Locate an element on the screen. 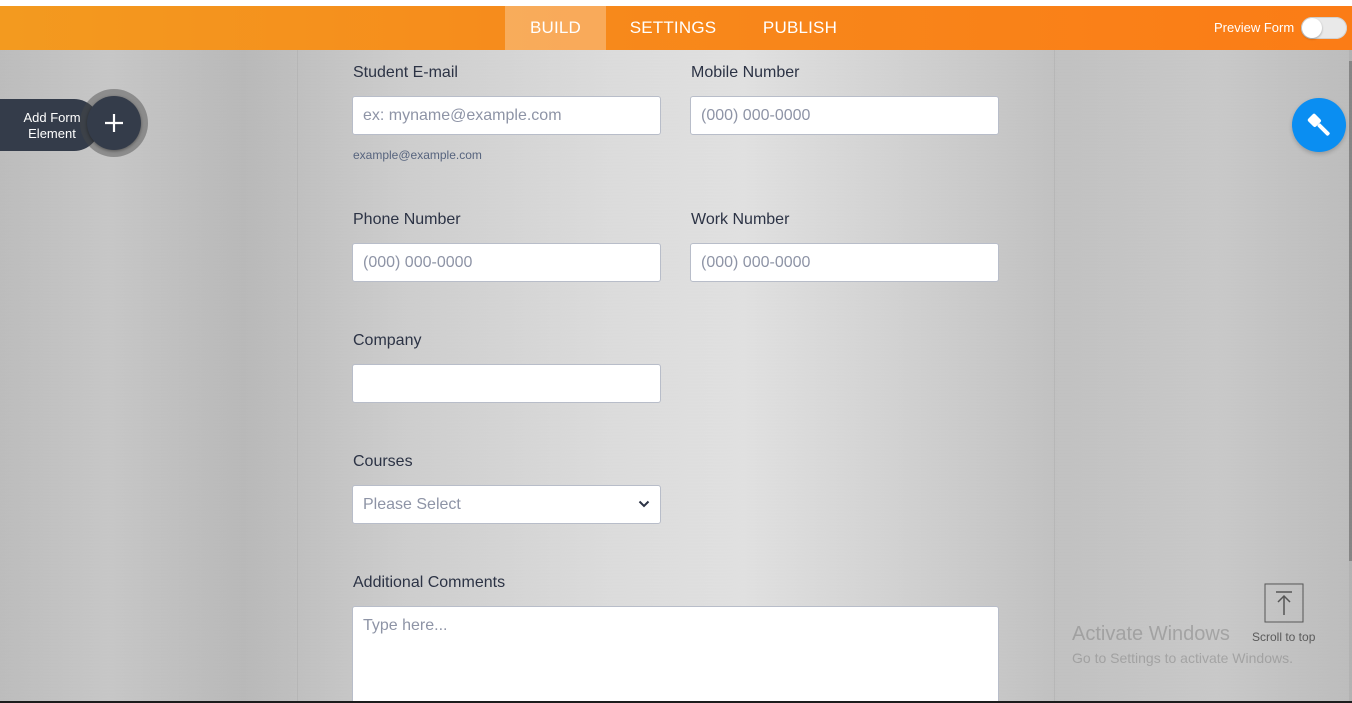 The height and width of the screenshot is (703, 1352). paint-brush-icon is located at coordinates (1318, 124).